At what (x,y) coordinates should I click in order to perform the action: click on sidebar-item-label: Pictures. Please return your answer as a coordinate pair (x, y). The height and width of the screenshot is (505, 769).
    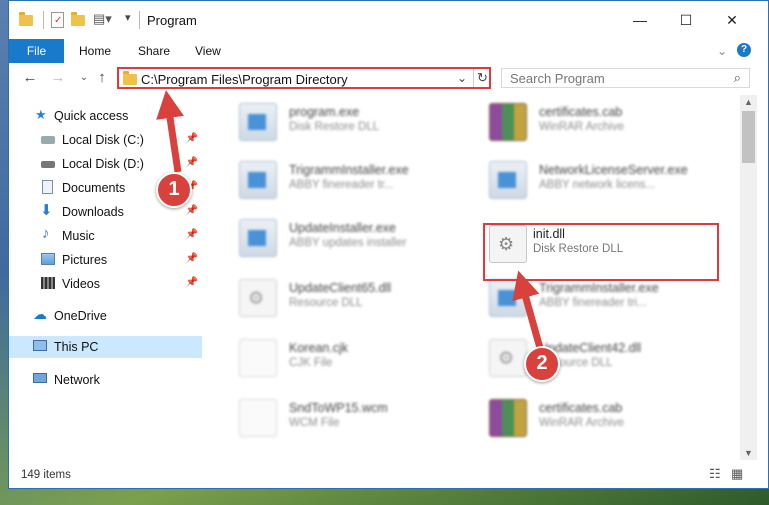
    Looking at the image, I should click on (85, 260).